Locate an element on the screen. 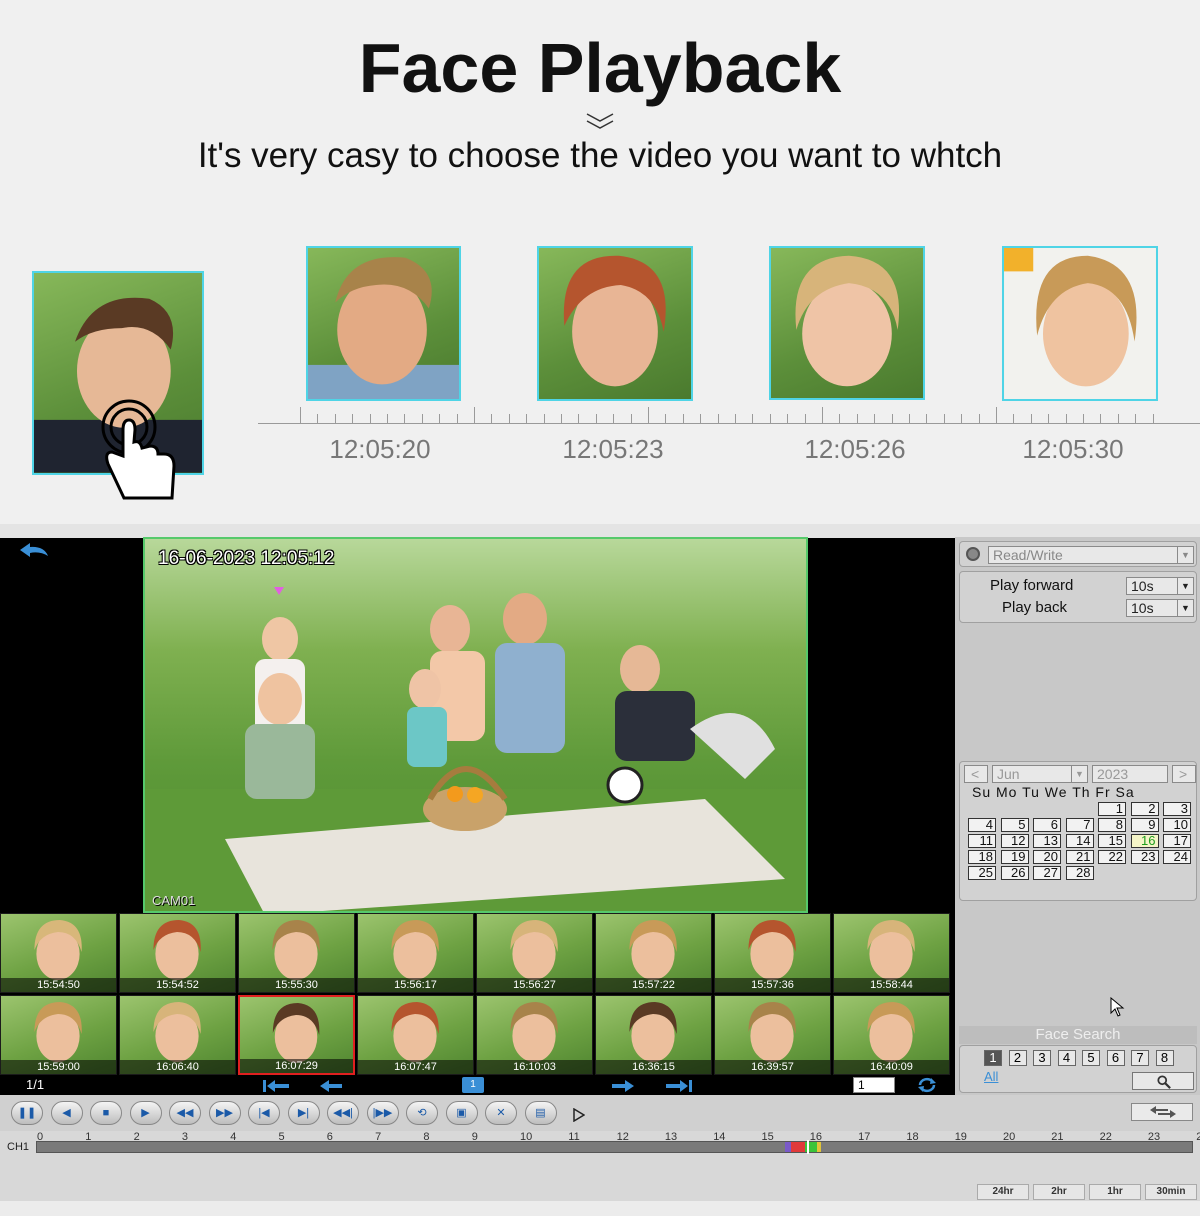  channel-record-track is located at coordinates (614, 1147).